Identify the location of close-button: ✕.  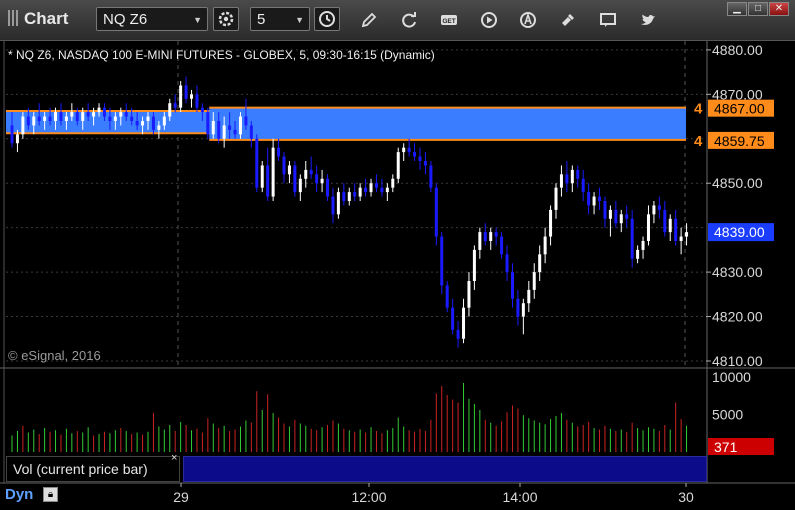
(779, 9).